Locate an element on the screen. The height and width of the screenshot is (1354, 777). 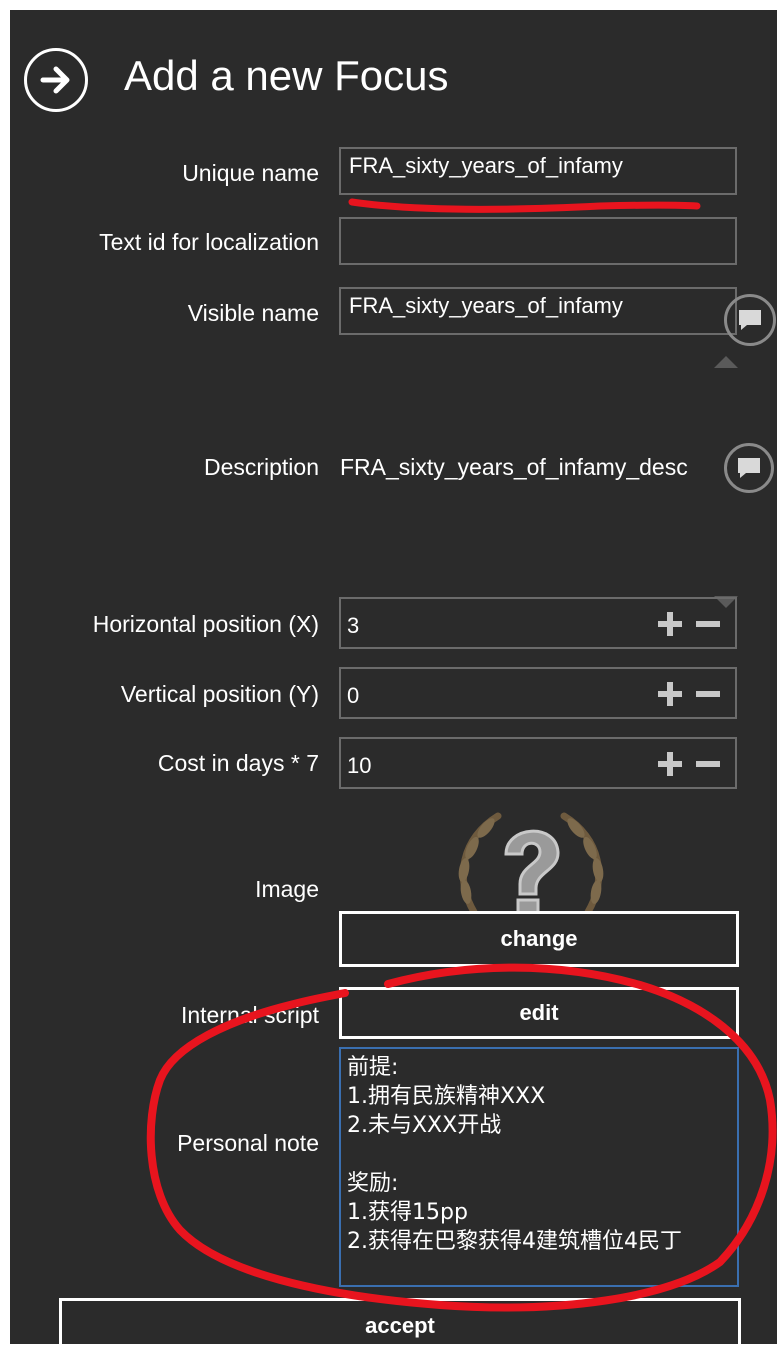
internal-script-label: Internal script is located at coordinates (249, 1015).